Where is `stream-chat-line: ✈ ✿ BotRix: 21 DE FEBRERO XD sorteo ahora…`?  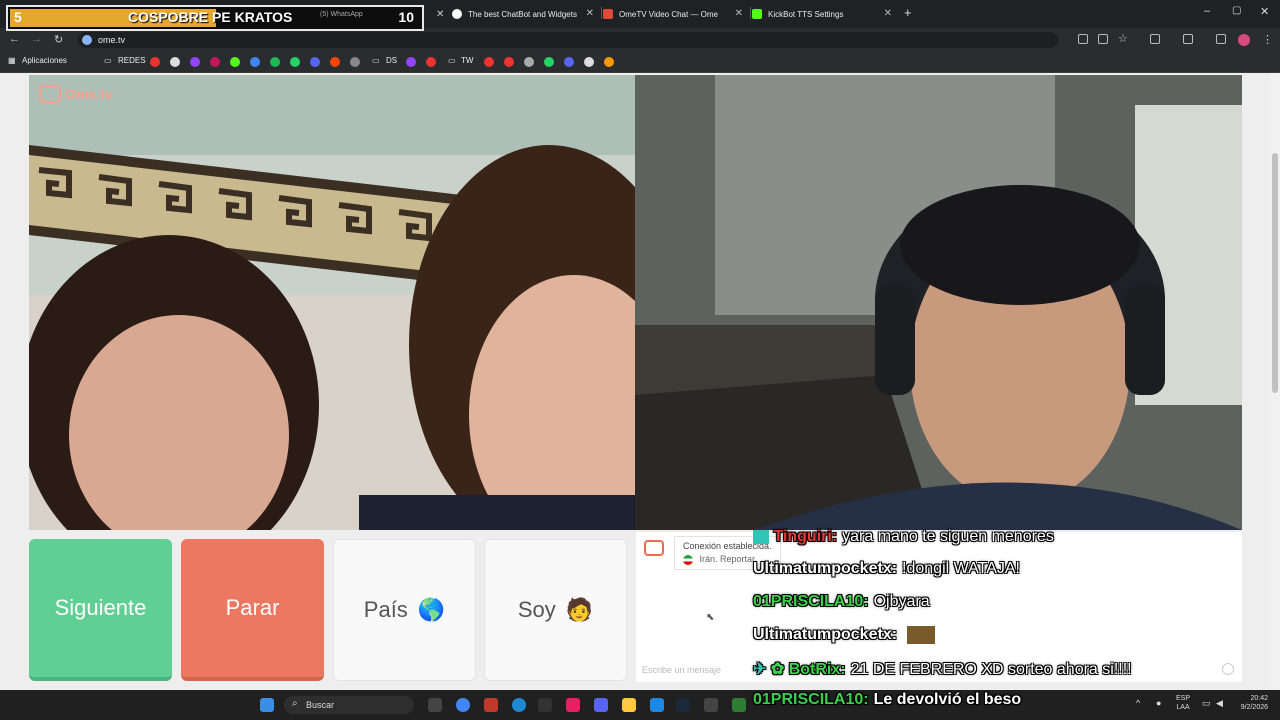
stream-chat-line: ✈ ✿ BotRix: 21 DE FEBRERO XD sorteo ahora… is located at coordinates (942, 669).